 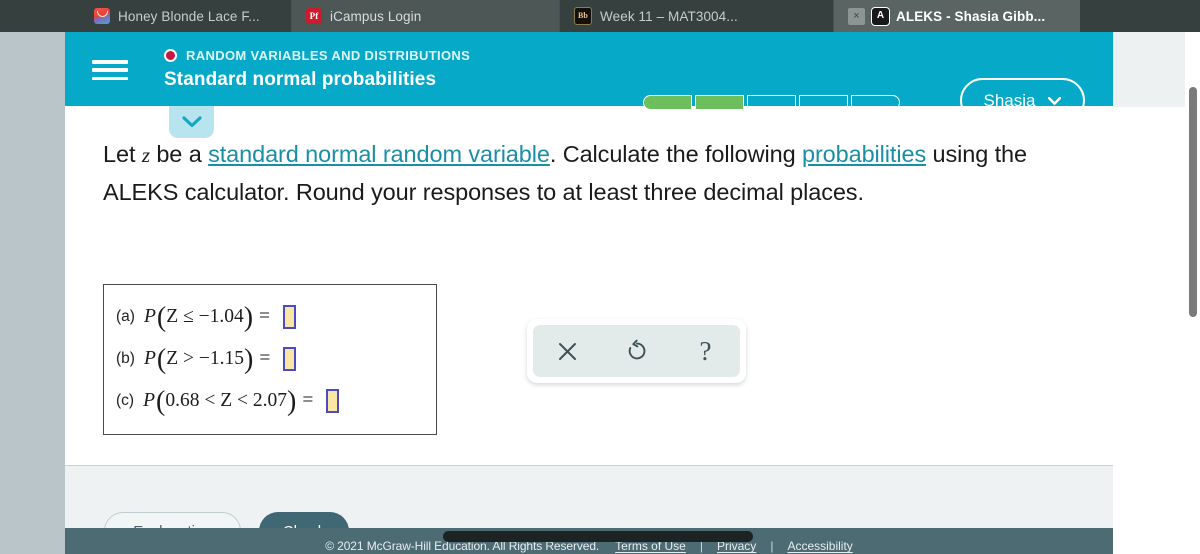 What do you see at coordinates (864, 154) in the screenshot?
I see `link-probabilities: probabilities` at bounding box center [864, 154].